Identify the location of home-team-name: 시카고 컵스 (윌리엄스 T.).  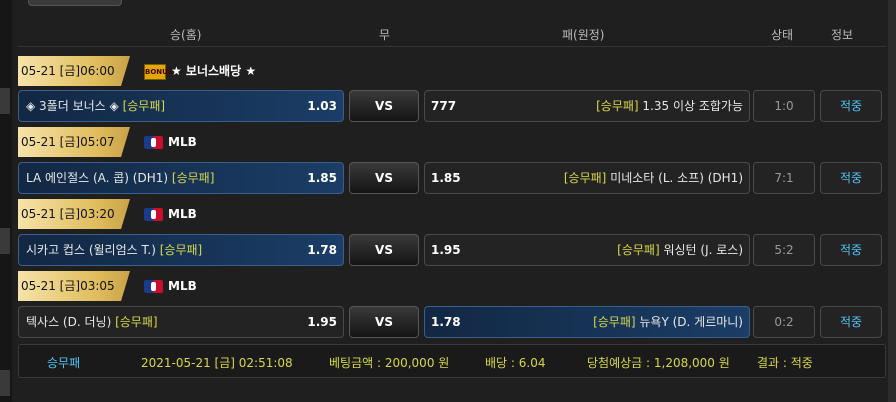
(91, 250).